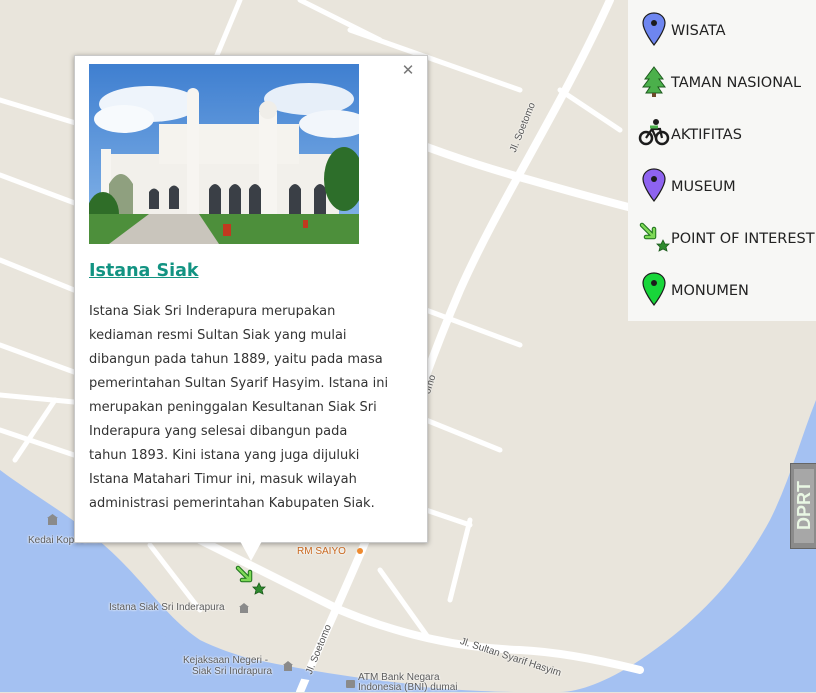 The image size is (816, 693). What do you see at coordinates (360, 551) in the screenshot?
I see `place-glyph-restaurant` at bounding box center [360, 551].